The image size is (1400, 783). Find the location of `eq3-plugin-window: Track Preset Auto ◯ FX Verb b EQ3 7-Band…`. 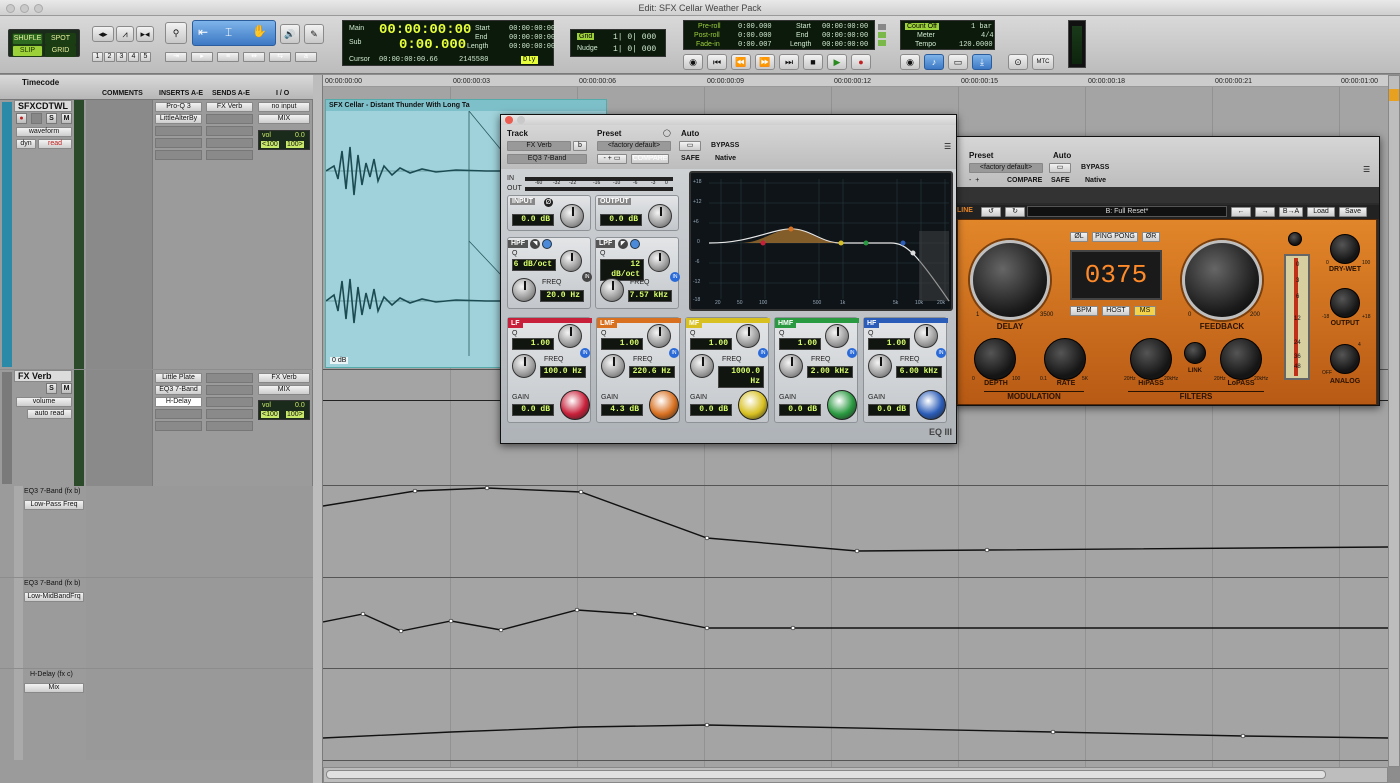

eq3-plugin-window: Track Preset Auto ◯ FX Verb b EQ3 7-Band… is located at coordinates (728, 279).